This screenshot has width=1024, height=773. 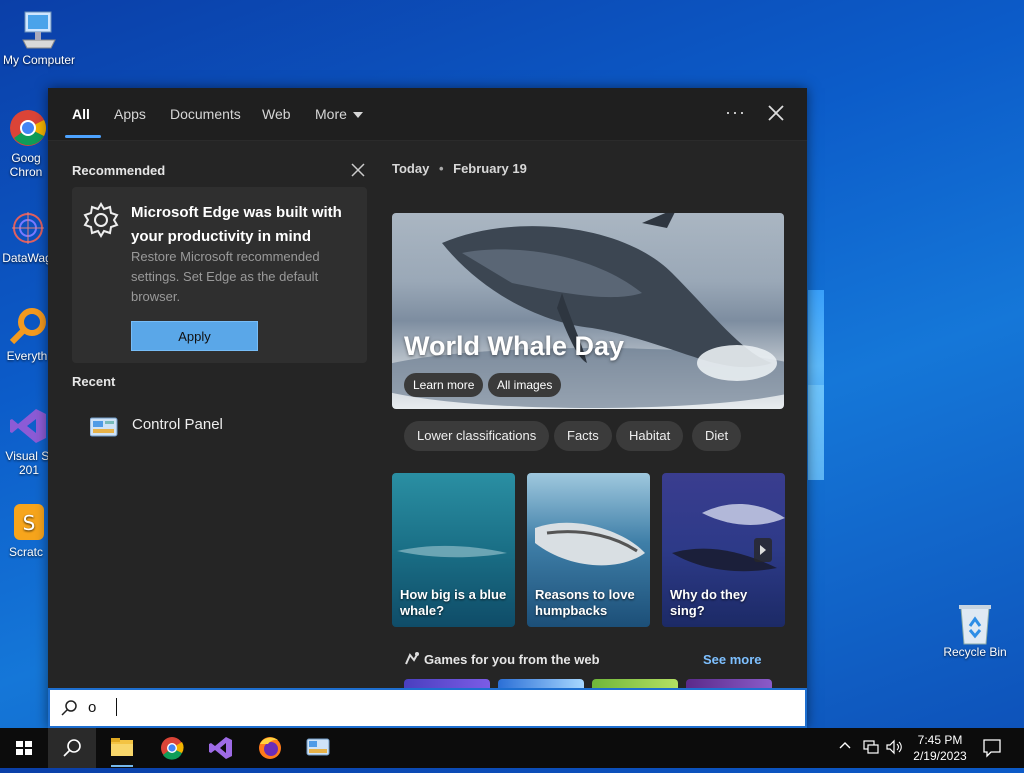 I want to click on taskbar-visual-studio, so click(x=220, y=748).